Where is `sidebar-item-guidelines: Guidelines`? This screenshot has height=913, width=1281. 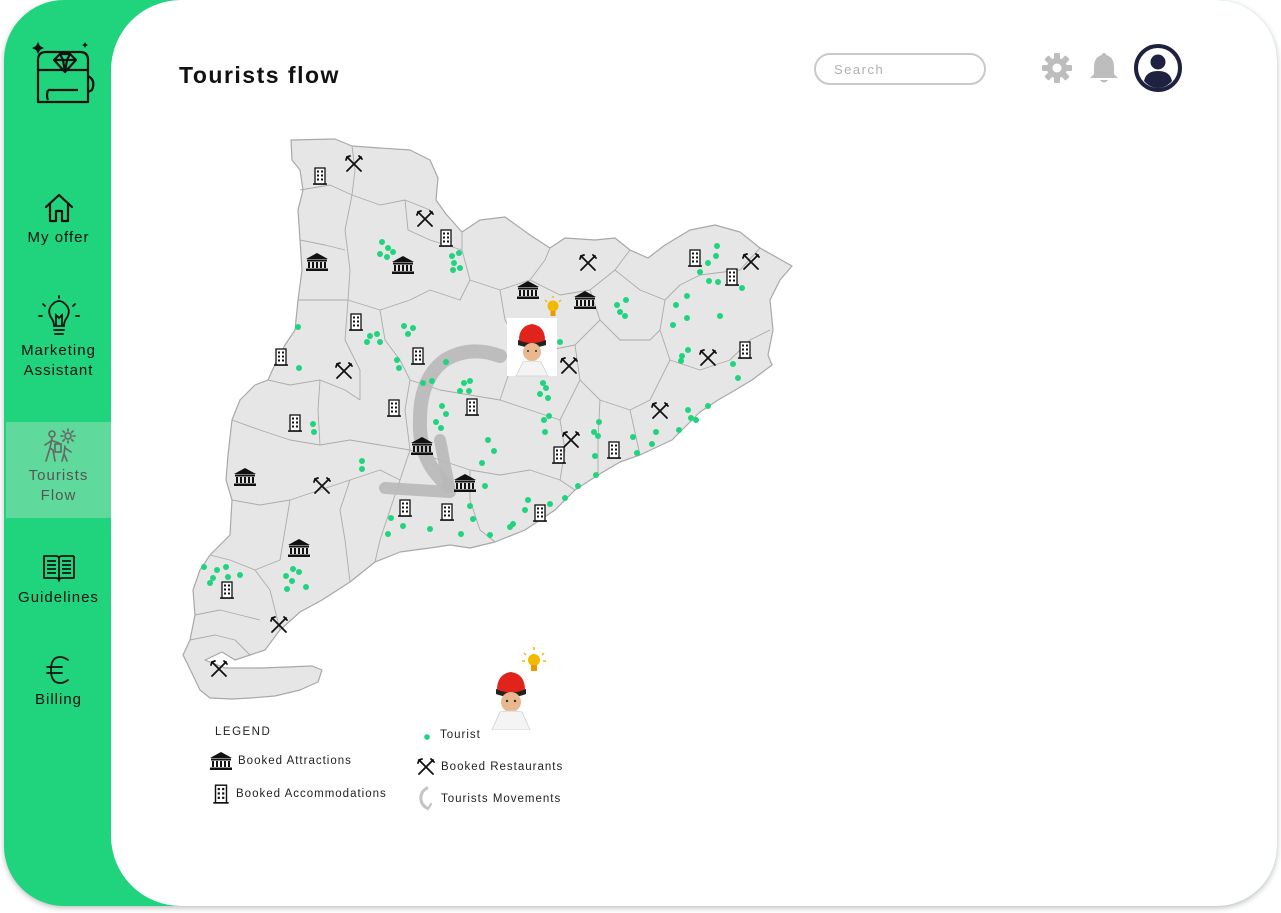 sidebar-item-guidelines: Guidelines is located at coordinates (58, 580).